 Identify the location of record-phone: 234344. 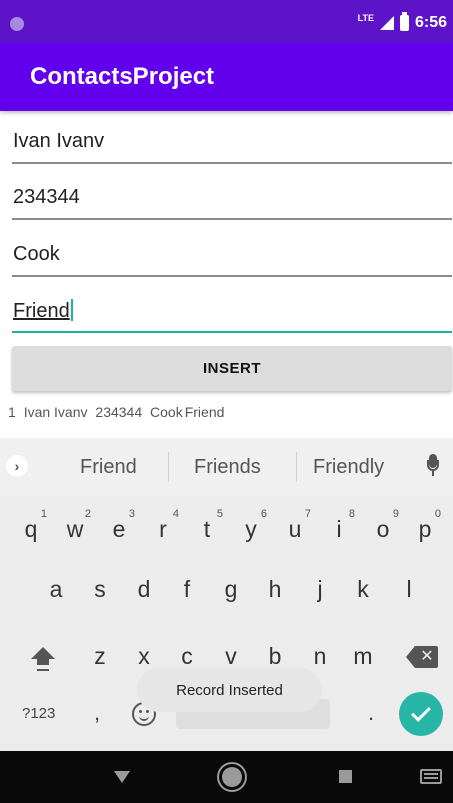
(119, 412).